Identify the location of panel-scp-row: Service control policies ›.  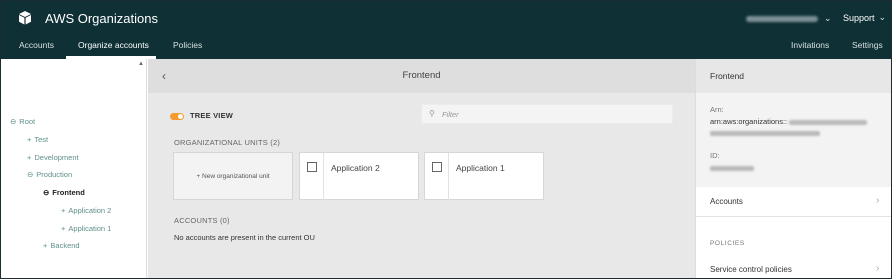
(793, 268).